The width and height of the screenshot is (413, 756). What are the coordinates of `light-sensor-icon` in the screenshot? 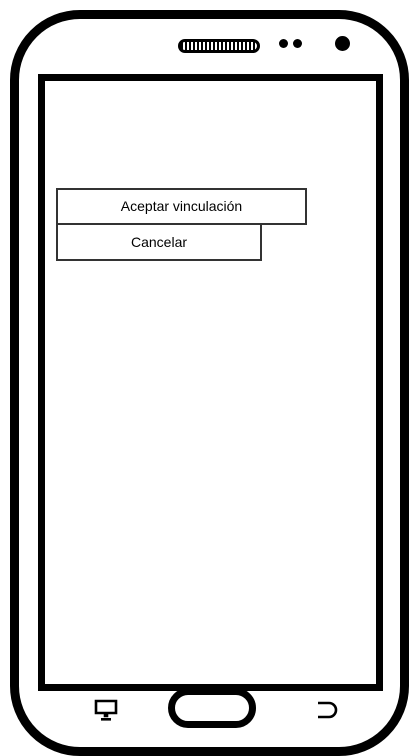 It's located at (297, 43).